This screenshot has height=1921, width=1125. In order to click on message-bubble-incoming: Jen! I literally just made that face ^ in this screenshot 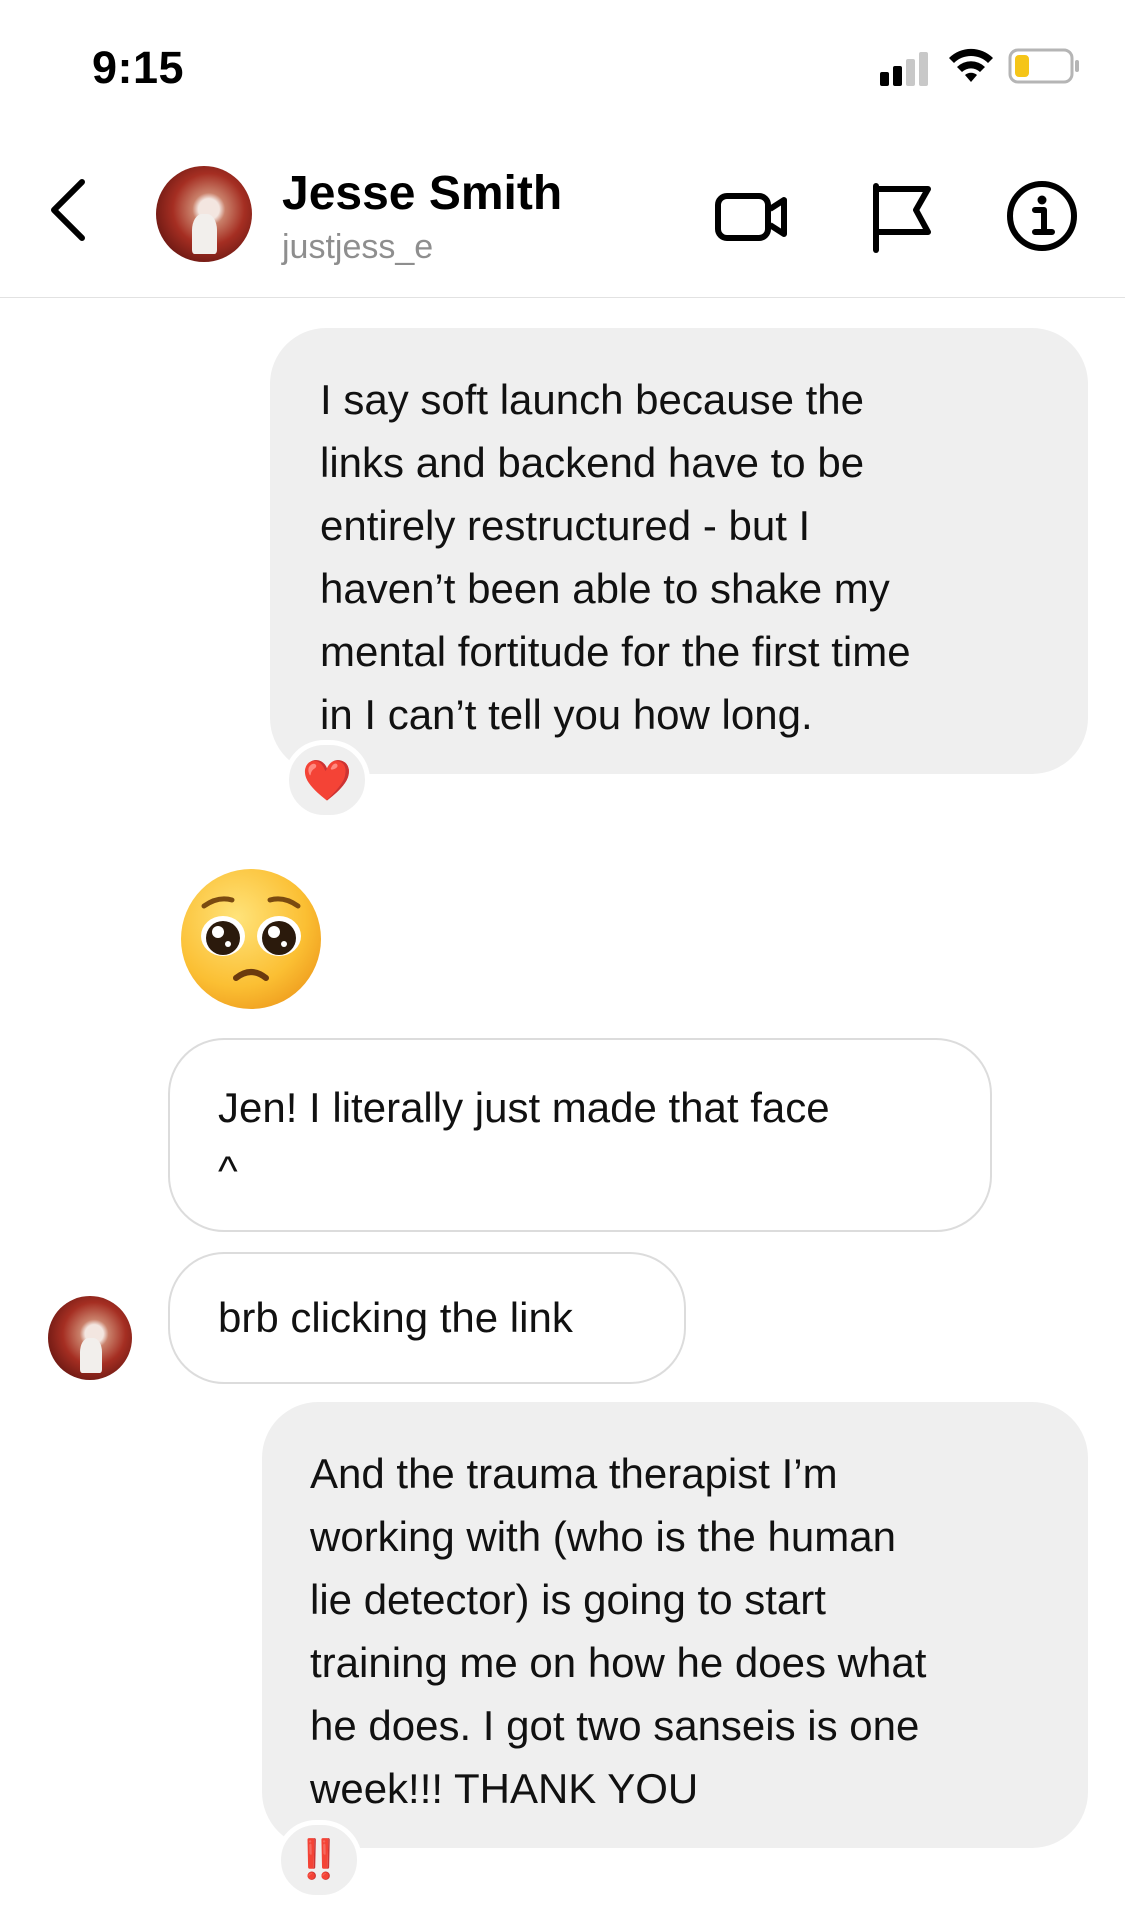, I will do `click(580, 1135)`.